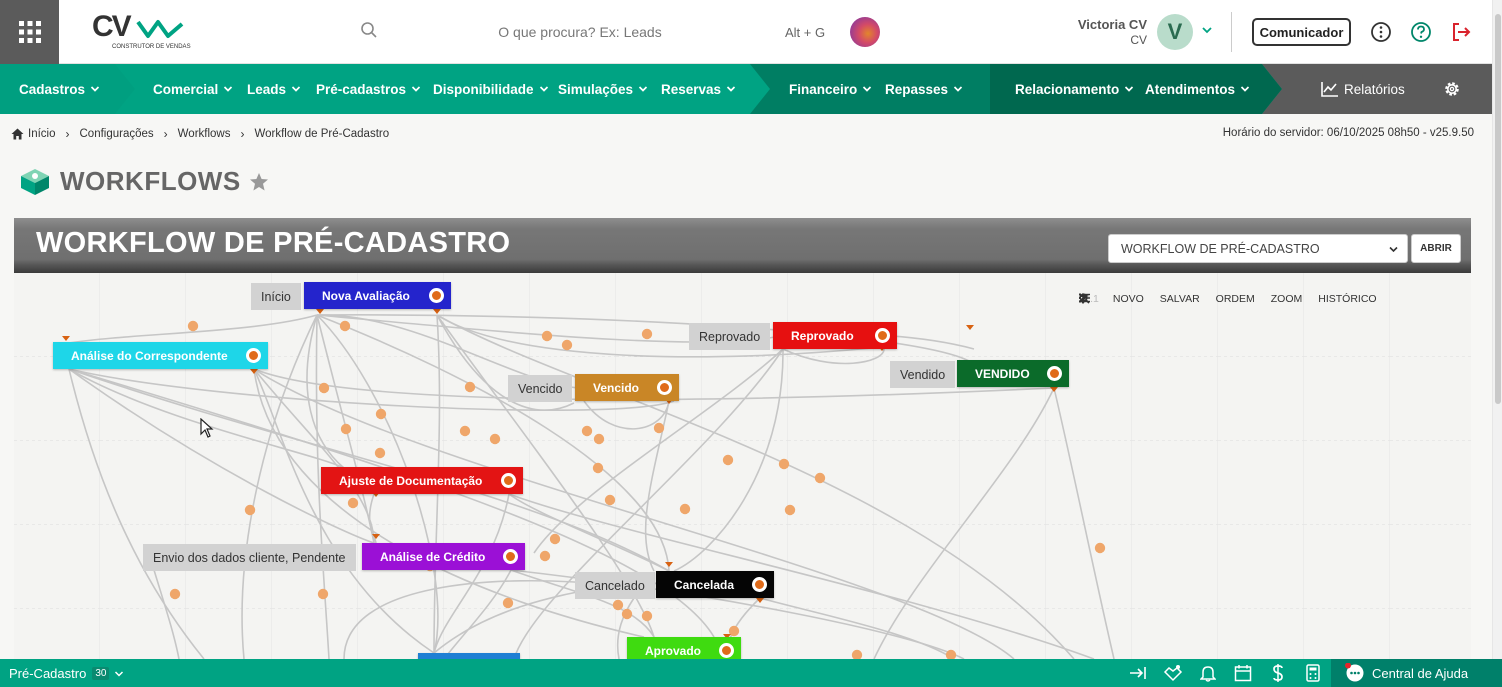 The height and width of the screenshot is (687, 1502). Describe the element at coordinates (1278, 673) in the screenshot. I see `dollar-icon` at that location.